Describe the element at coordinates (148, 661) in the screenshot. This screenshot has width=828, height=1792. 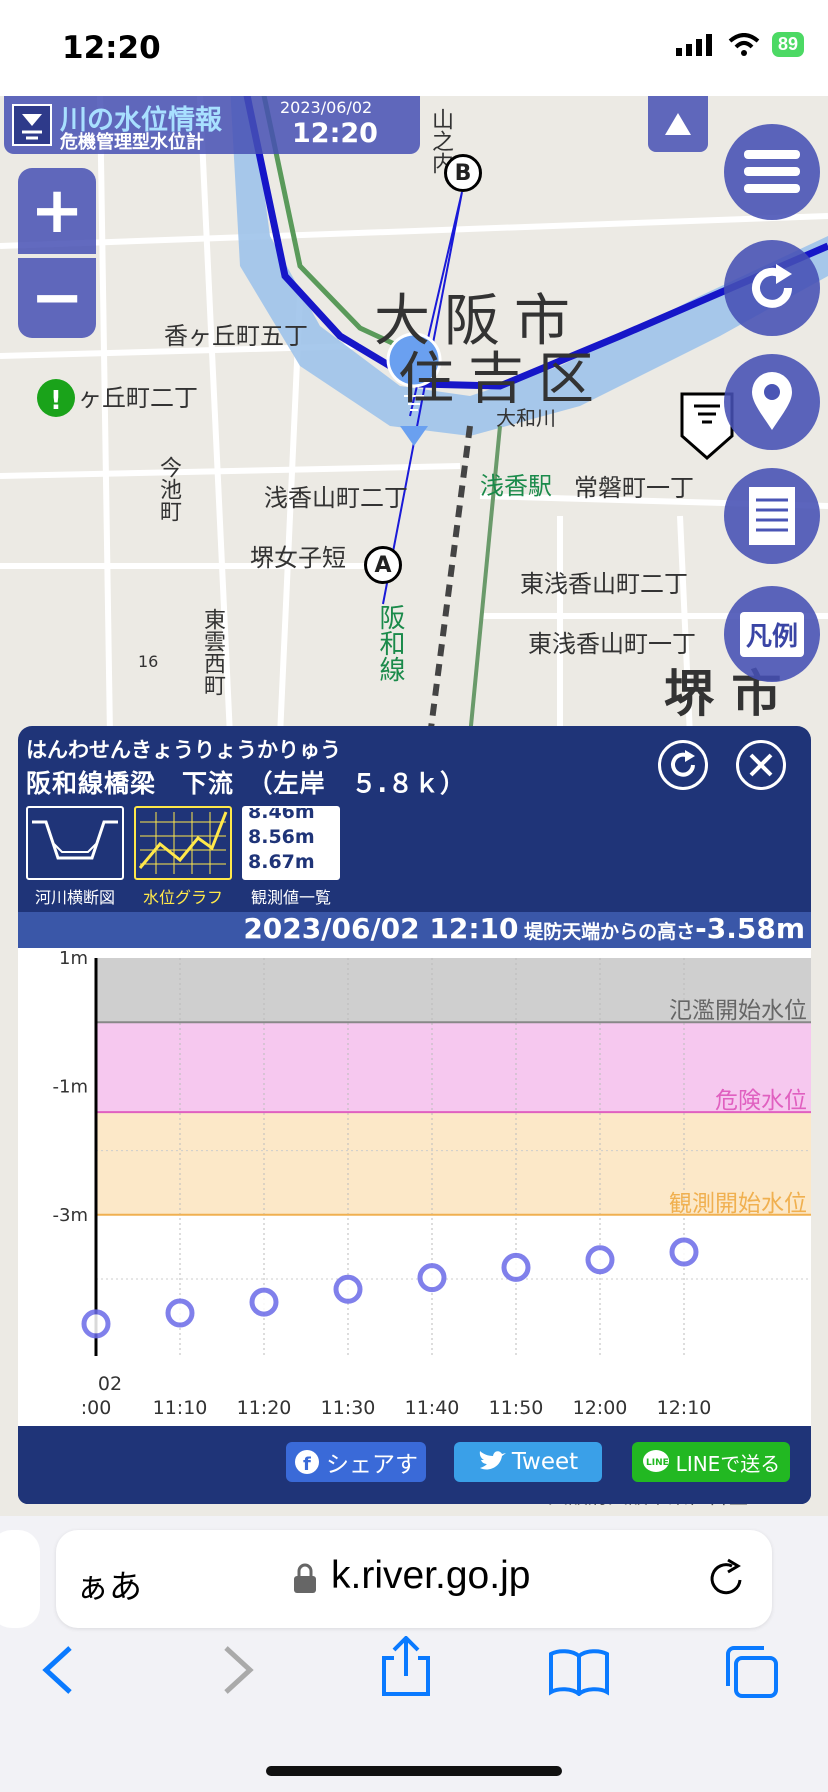
I see `map-label-num: 16` at that location.